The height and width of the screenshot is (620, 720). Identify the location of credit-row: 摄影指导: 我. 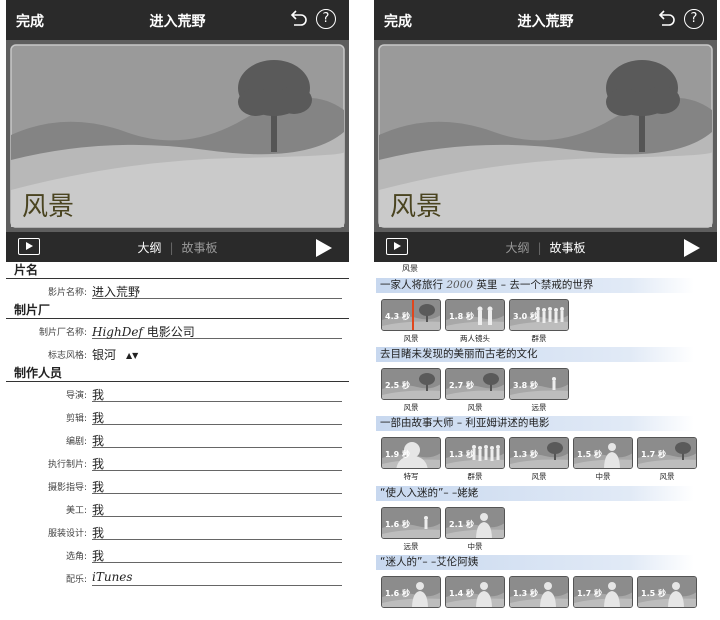
(177, 485).